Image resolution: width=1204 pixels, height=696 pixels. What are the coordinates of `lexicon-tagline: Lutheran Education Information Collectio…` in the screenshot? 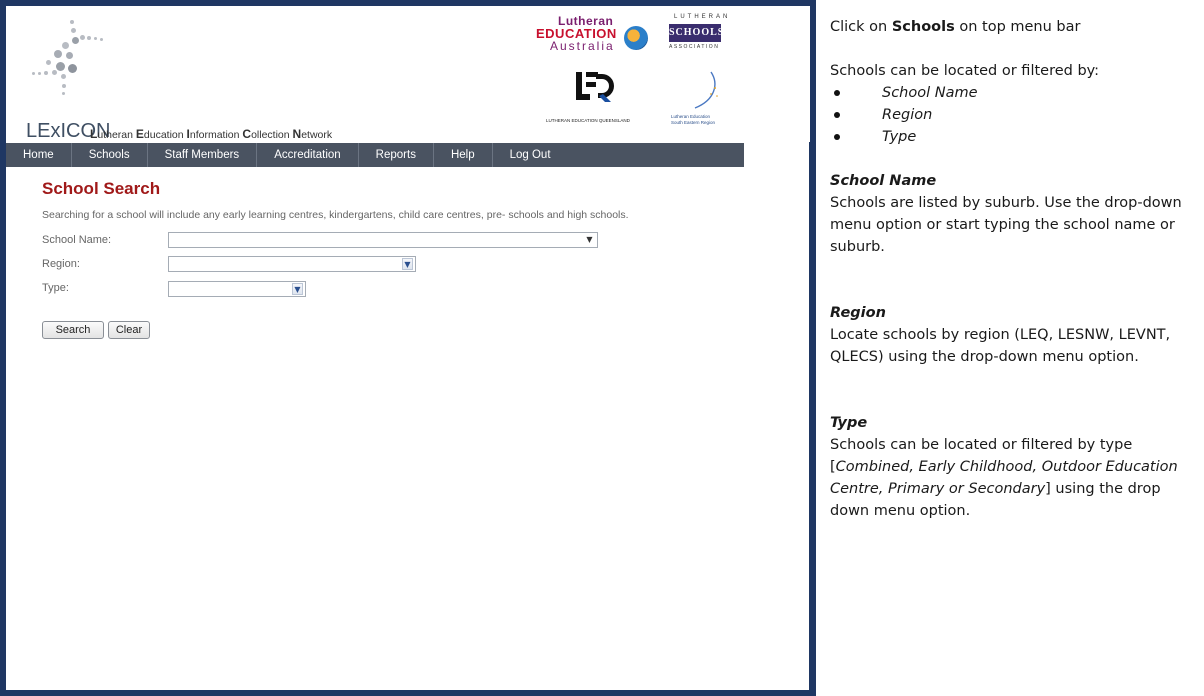 It's located at (211, 134).